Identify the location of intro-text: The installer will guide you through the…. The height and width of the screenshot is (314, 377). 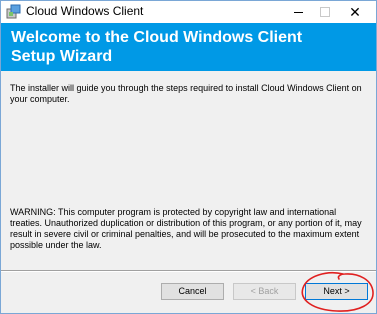
(186, 93).